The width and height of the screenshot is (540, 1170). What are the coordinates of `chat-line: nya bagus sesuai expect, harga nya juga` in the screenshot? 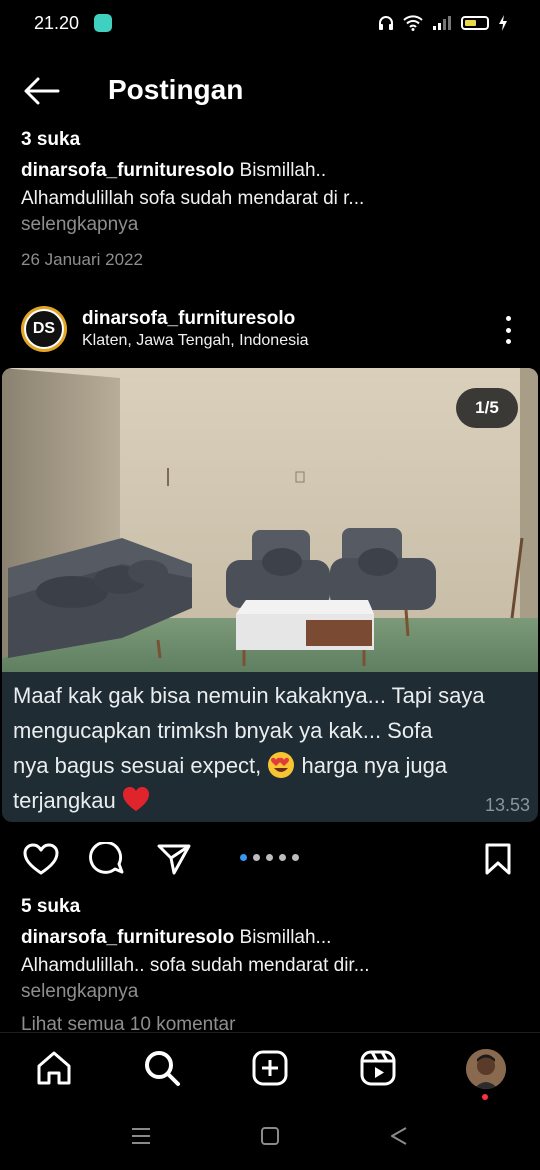 It's located at (270, 765).